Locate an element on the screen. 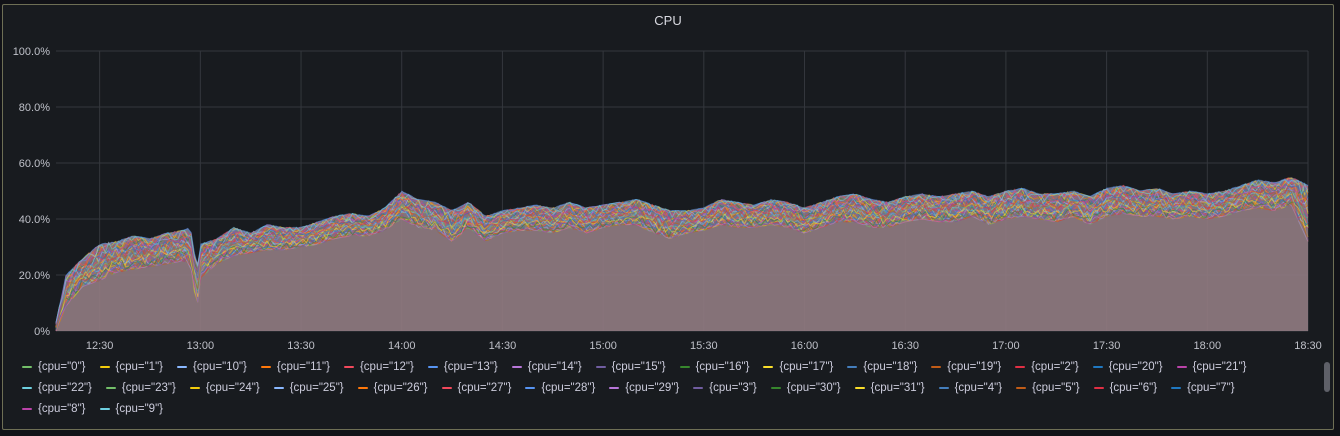 Image resolution: width=1340 pixels, height=436 pixels. legend-item: {cpu="10"} is located at coordinates (212, 367).